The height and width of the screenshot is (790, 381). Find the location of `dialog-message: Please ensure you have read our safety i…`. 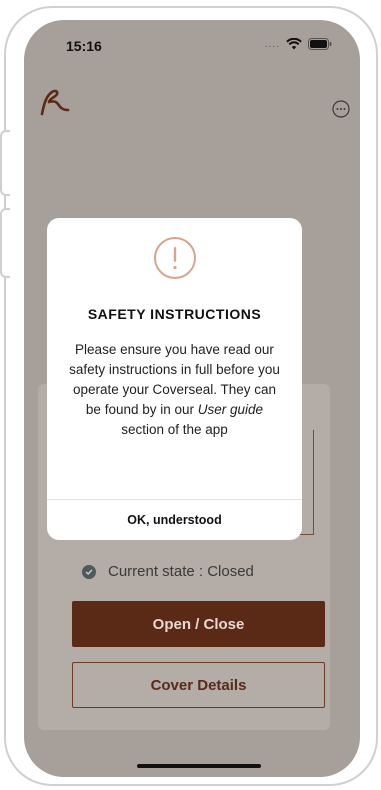

dialog-message: Please ensure you have read our safety i… is located at coordinates (174, 390).